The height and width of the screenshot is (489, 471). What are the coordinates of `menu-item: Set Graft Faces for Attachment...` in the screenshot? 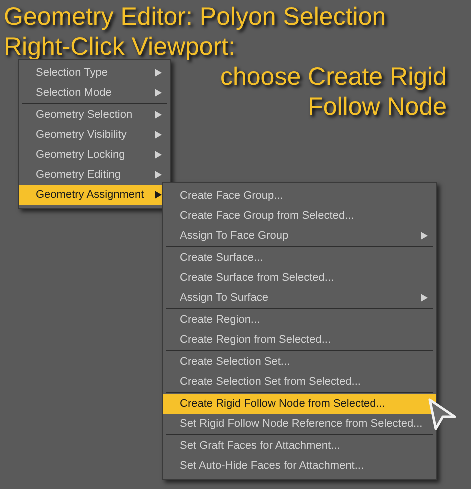 It's located at (299, 446).